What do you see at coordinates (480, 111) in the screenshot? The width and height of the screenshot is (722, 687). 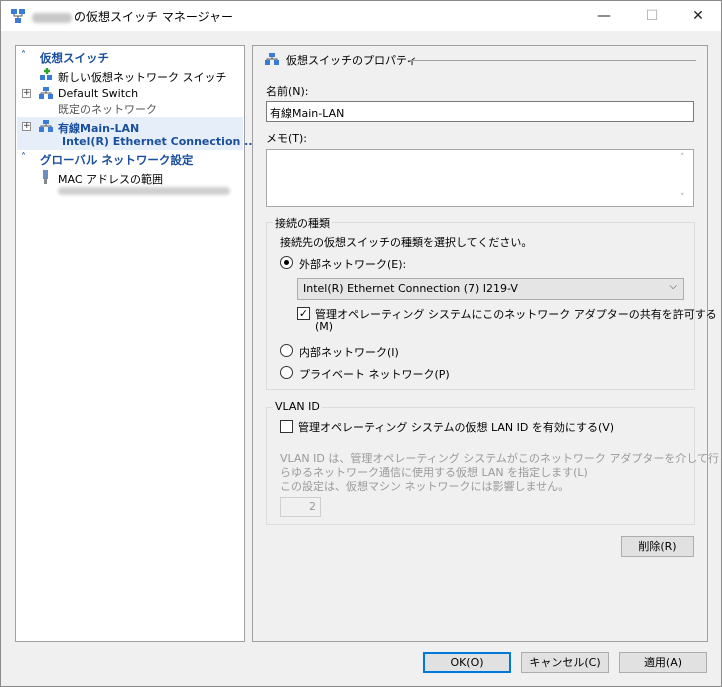 I see `name-input: 有線Main-LAN` at bounding box center [480, 111].